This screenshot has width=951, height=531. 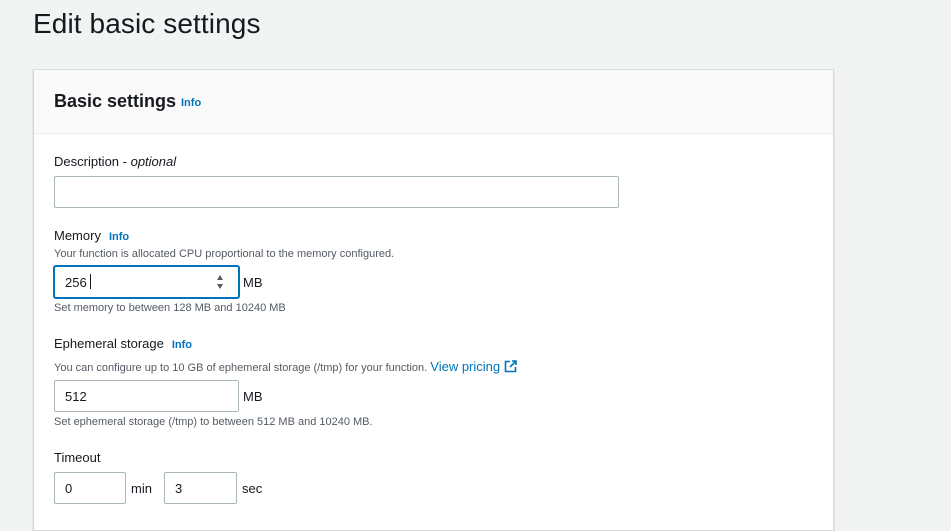 I want to click on text-caret, so click(x=90, y=281).